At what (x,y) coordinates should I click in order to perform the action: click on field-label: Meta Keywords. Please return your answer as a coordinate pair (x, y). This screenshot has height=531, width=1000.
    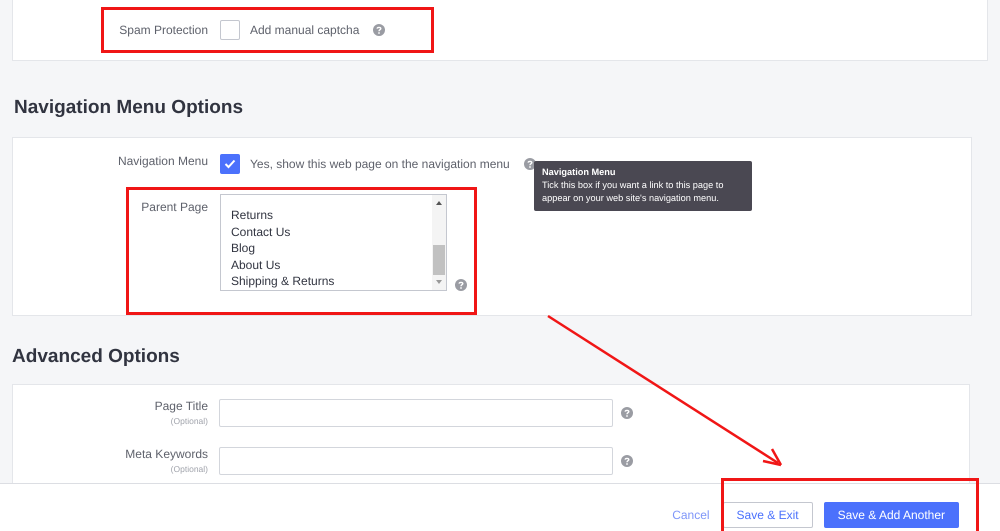
    Looking at the image, I should click on (166, 454).